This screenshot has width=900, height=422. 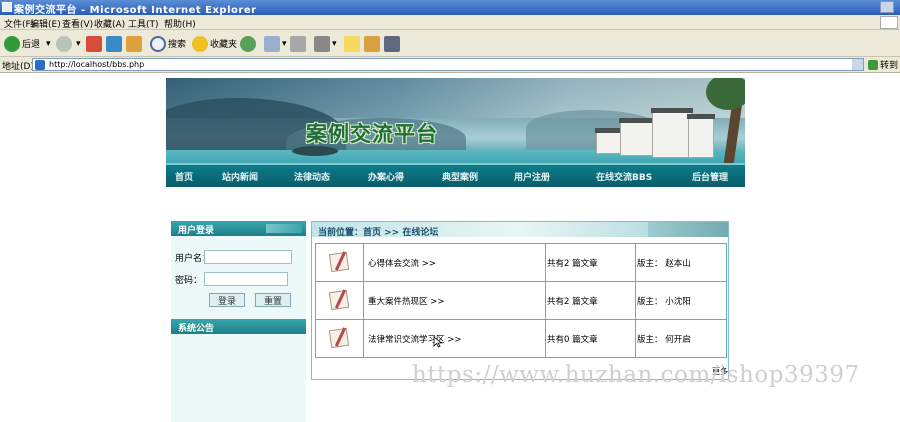 What do you see at coordinates (372, 134) in the screenshot?
I see `site-title: 案例交流平台` at bounding box center [372, 134].